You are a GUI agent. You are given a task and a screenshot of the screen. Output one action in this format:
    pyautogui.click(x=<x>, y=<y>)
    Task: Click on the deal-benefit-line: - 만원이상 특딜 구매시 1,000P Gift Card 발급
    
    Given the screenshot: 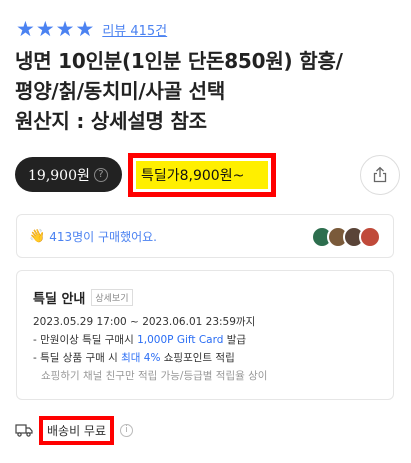 What is the action you would take?
    pyautogui.click(x=205, y=340)
    